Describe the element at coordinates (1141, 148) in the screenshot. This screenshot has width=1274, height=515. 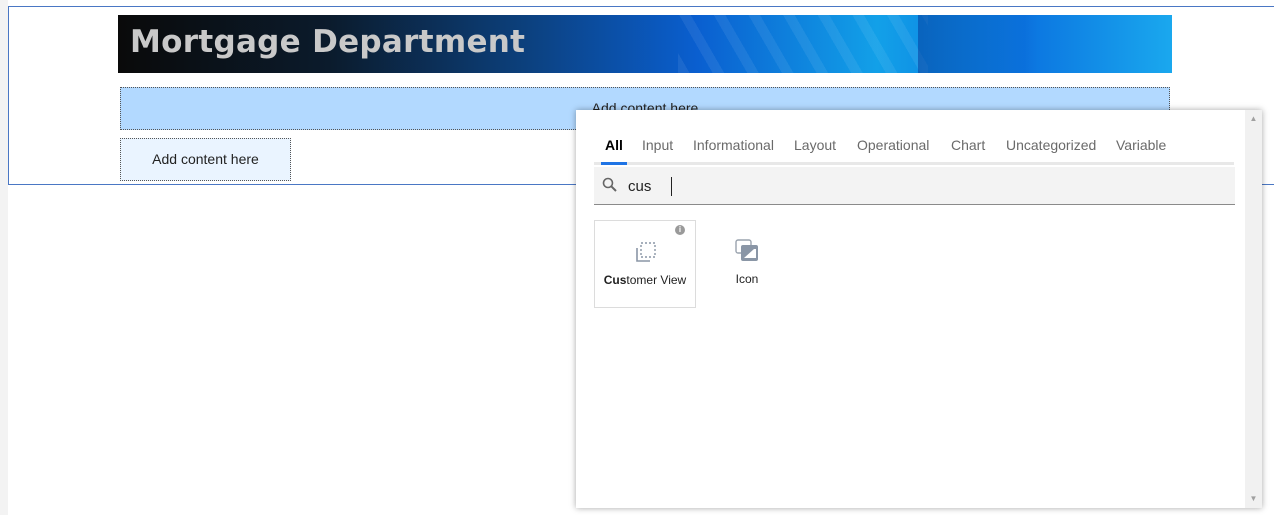
I see `tab-variable: Variable` at that location.